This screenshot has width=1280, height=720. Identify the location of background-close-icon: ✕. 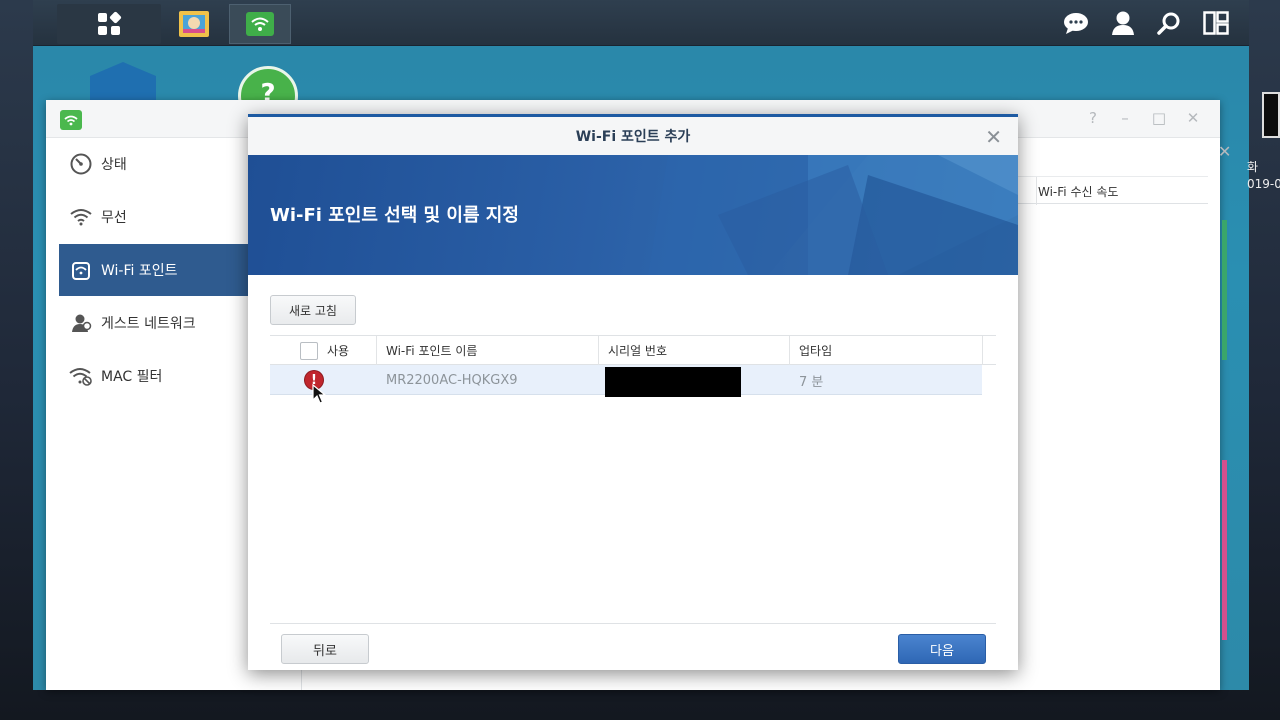
(1225, 151).